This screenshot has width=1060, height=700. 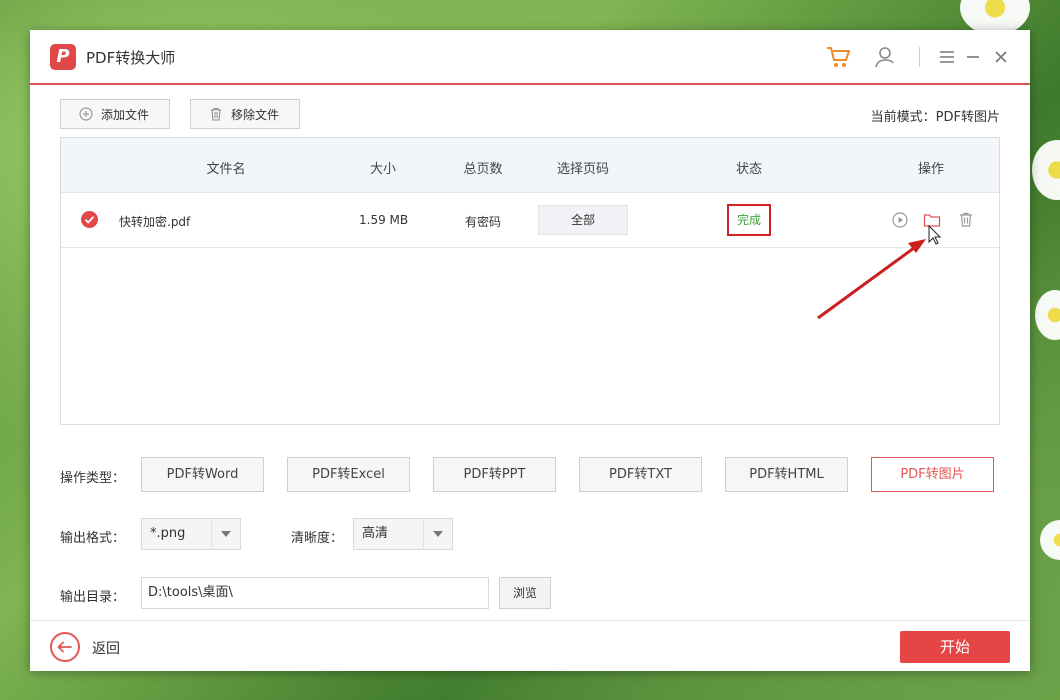 I want to click on header-filename: 文件名, so click(x=226, y=169).